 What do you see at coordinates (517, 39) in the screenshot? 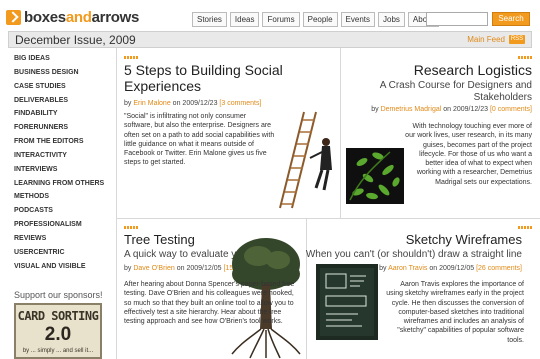
I see `rss-icon: RSS` at bounding box center [517, 39].